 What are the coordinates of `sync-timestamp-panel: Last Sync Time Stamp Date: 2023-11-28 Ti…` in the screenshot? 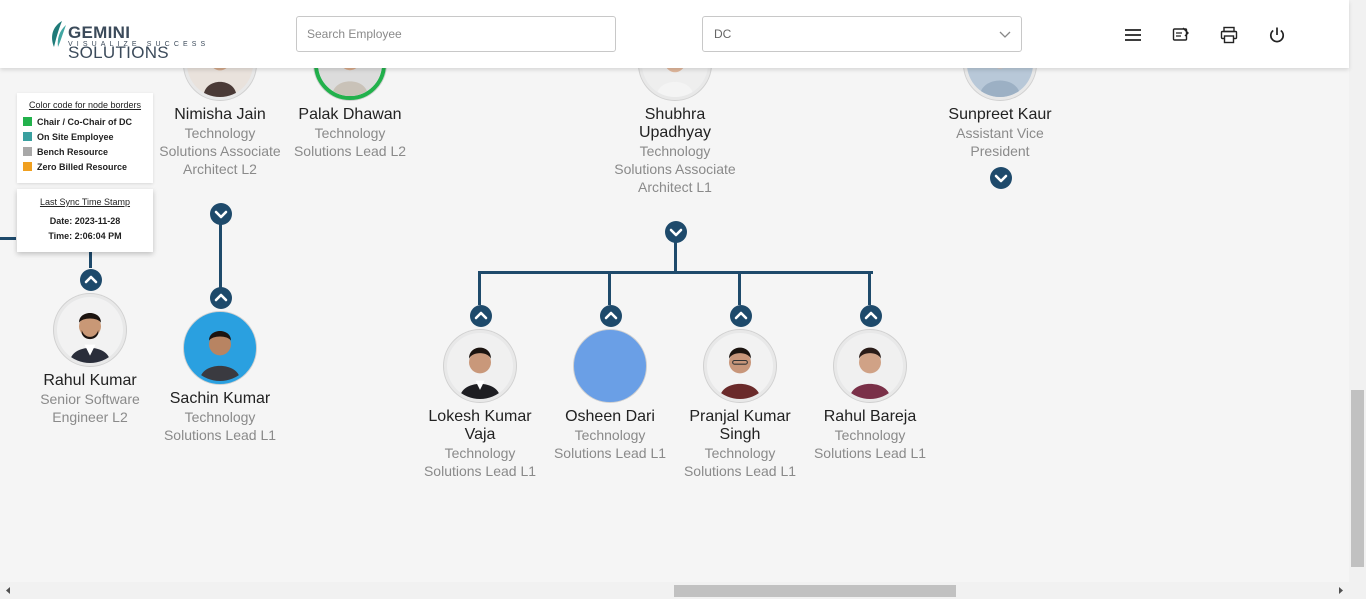 It's located at (85, 220).